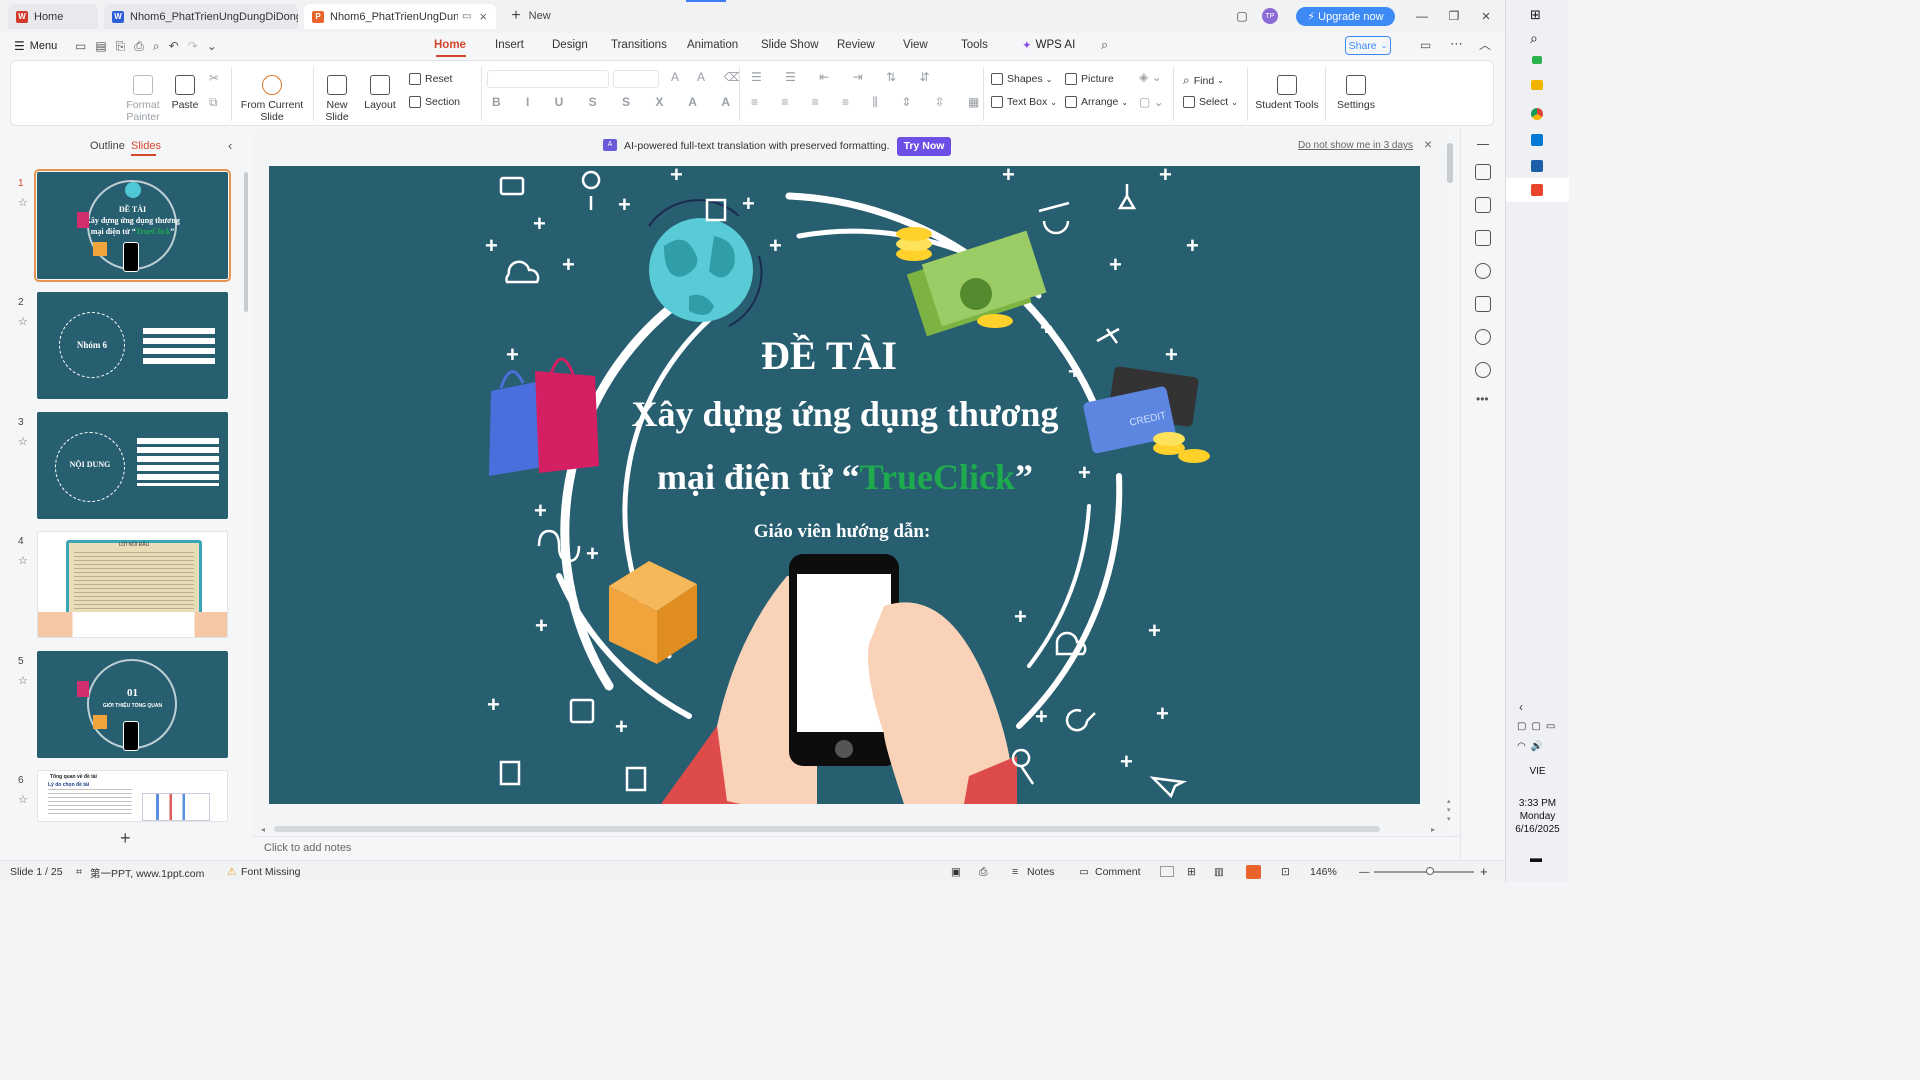  I want to click on tab-review: Review, so click(856, 45).